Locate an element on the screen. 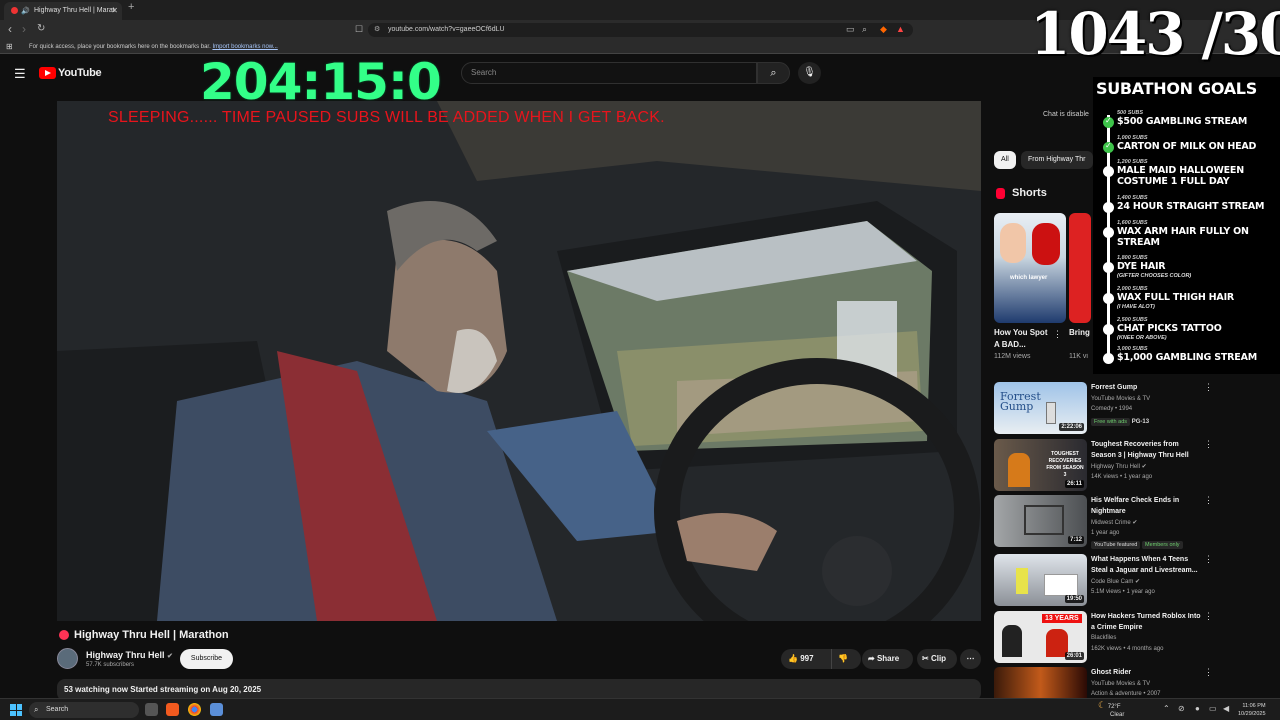 Image resolution: width=1280 pixels, height=720 pixels. audio-icon: 🔊 is located at coordinates (25, 11).